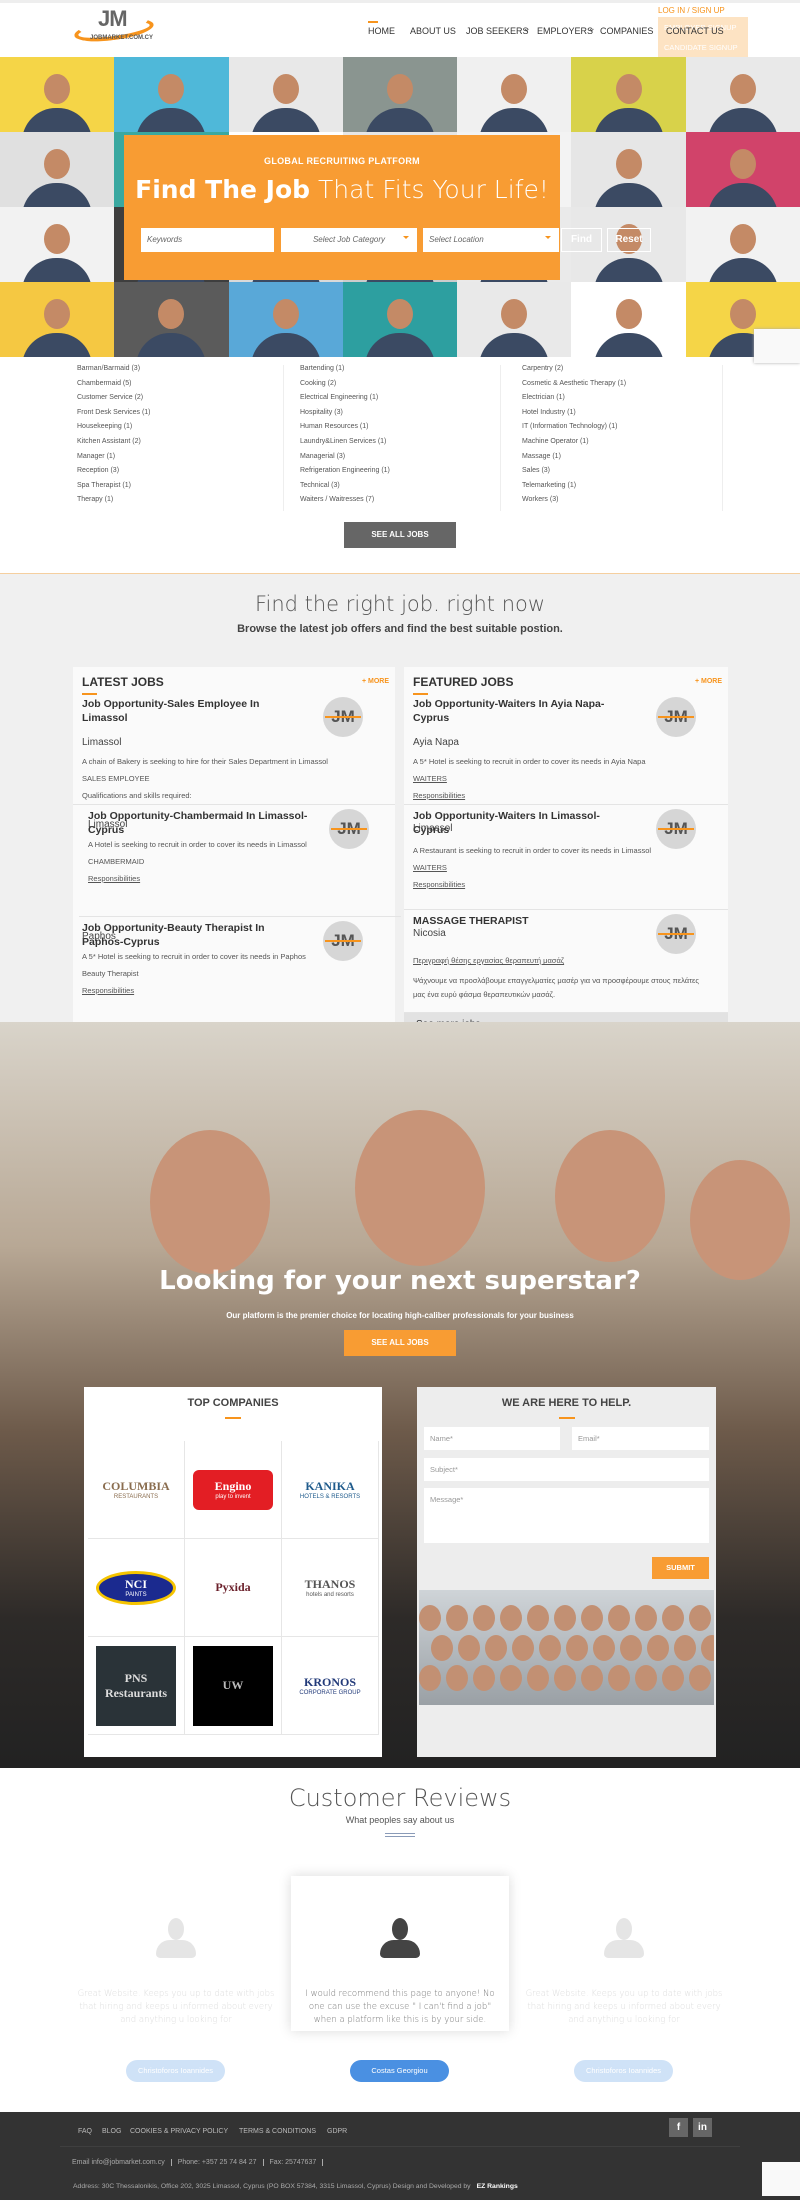 This screenshot has height=2200, width=800. I want to click on category-link: Cosmetic & Aesthetic Therapy (1), so click(637, 387).